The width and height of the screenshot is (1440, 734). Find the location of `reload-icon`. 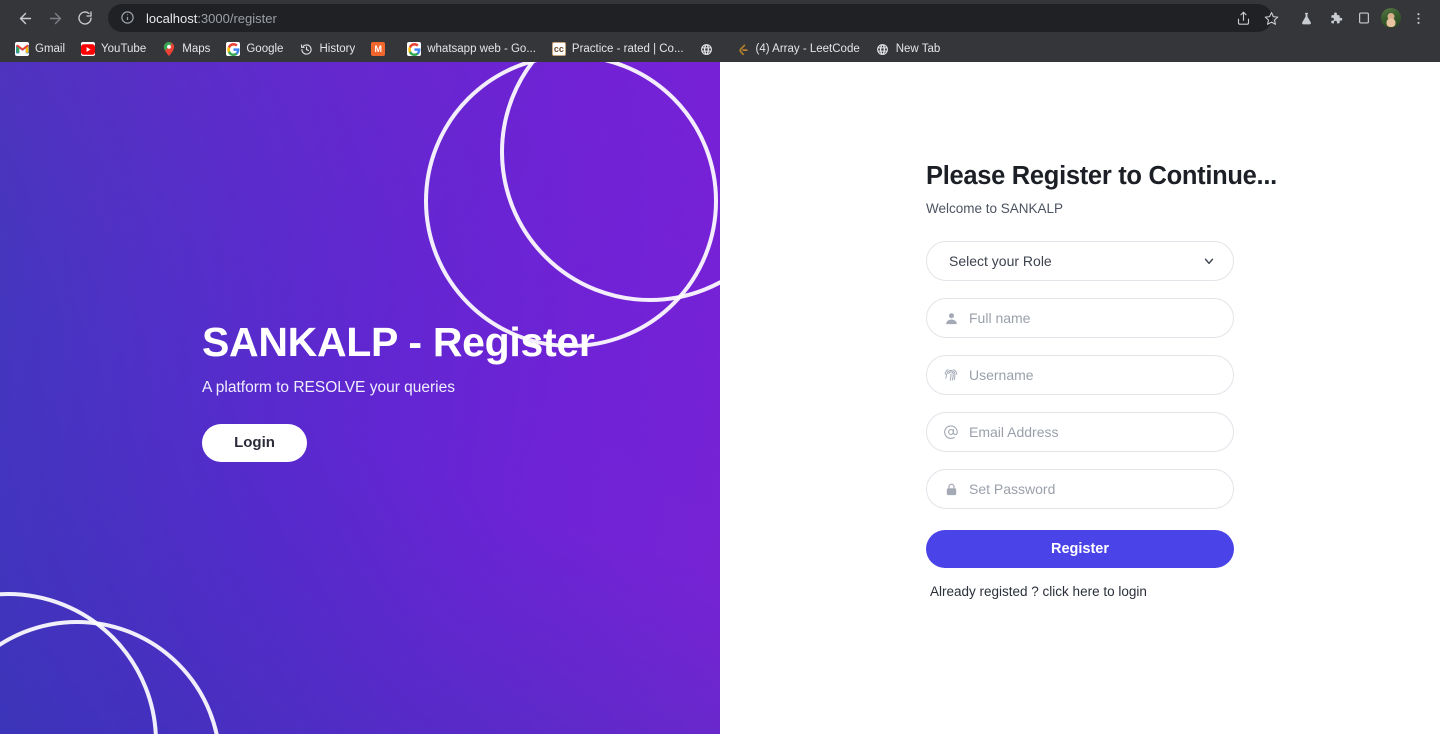

reload-icon is located at coordinates (85, 18).